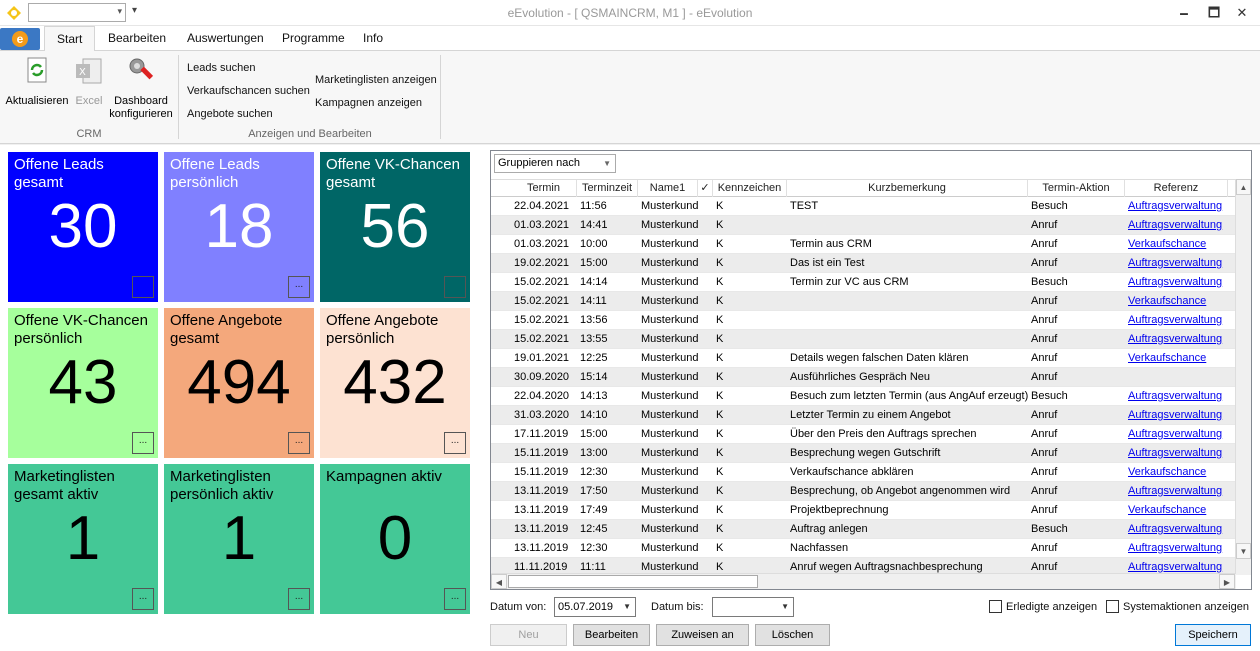 Image resolution: width=1260 pixels, height=651 pixels. What do you see at coordinates (395, 227) in the screenshot?
I see `dashboard-tile: Offene VK-Chancen gesamt 56` at bounding box center [395, 227].